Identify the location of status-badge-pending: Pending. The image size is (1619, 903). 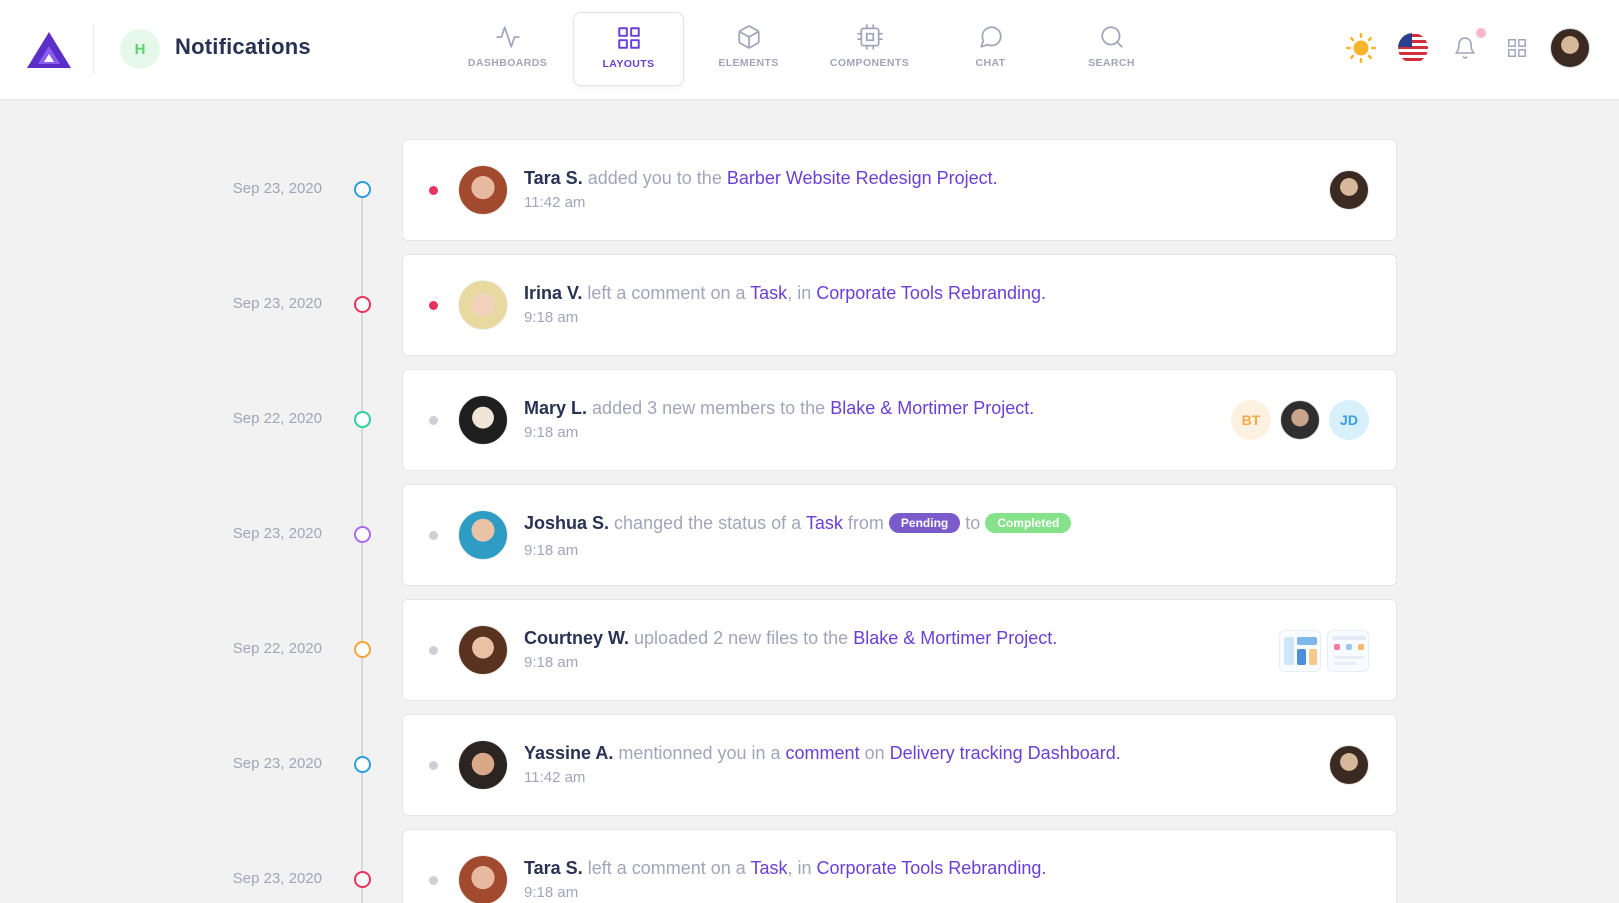
(924, 523).